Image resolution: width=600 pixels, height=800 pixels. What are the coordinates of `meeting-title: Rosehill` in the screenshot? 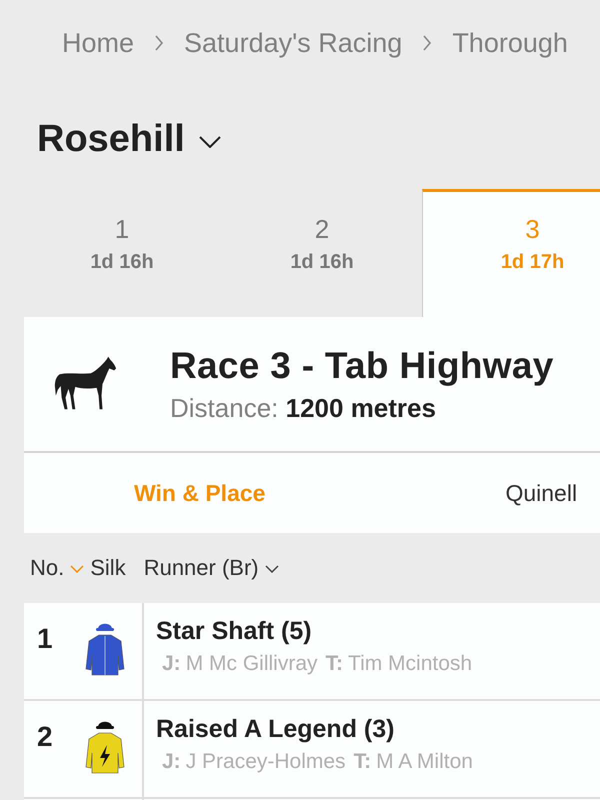 It's located at (111, 139).